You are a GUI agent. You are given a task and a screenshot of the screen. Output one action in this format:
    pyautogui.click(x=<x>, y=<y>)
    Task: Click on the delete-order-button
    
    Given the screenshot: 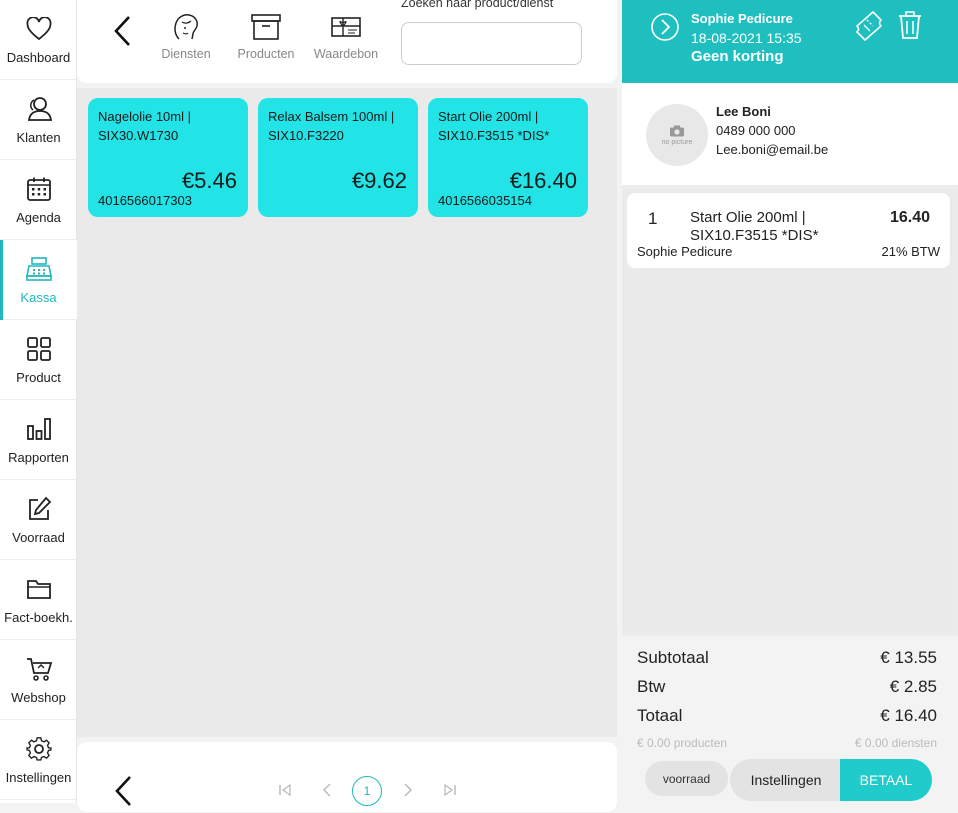 What is the action you would take?
    pyautogui.click(x=910, y=25)
    